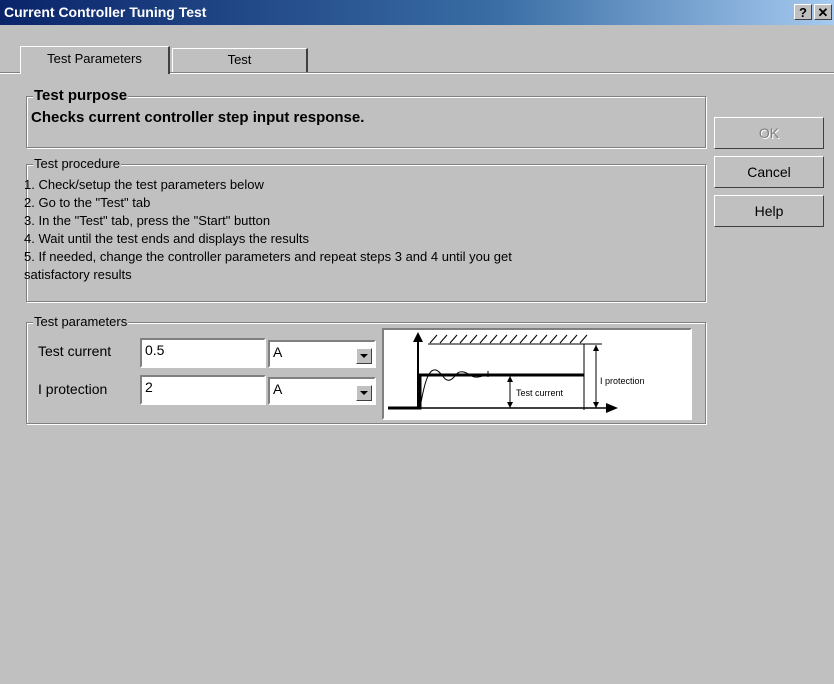 This screenshot has height=684, width=834. I want to click on title-bar: Current Controller Tuning Test ? ✕, so click(417, 12).